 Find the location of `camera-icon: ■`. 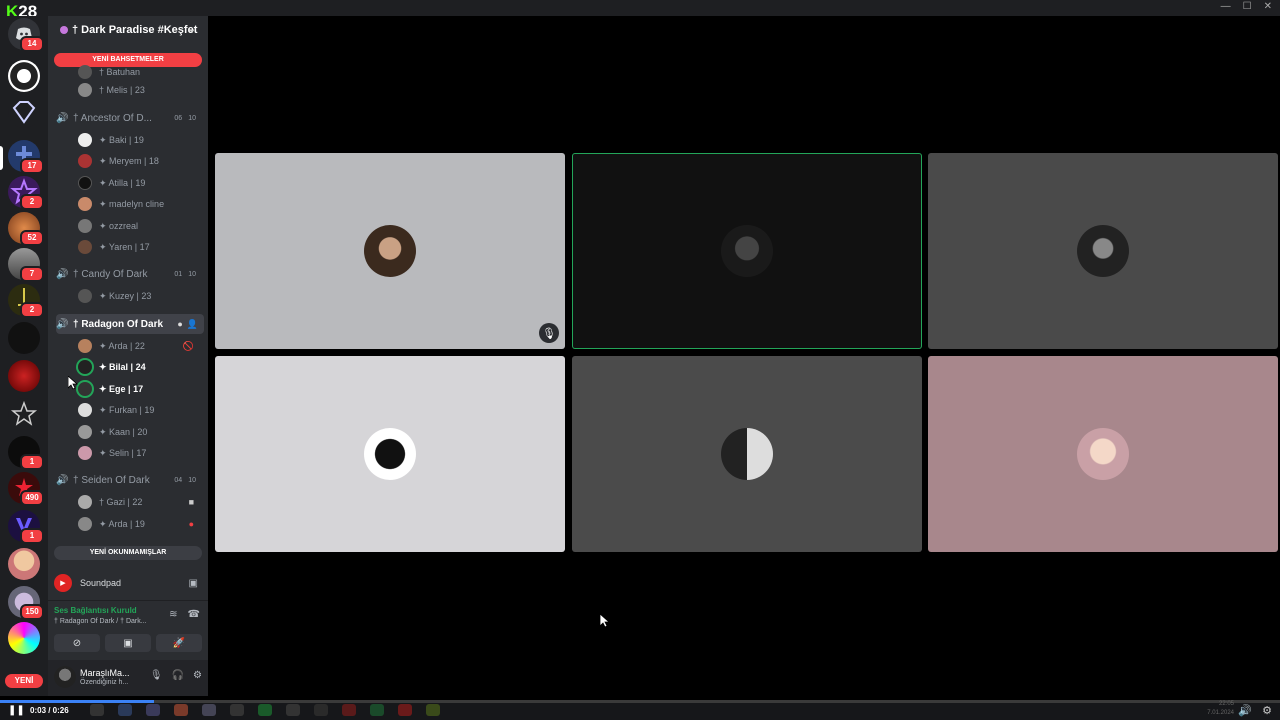

camera-icon: ■ is located at coordinates (191, 502).